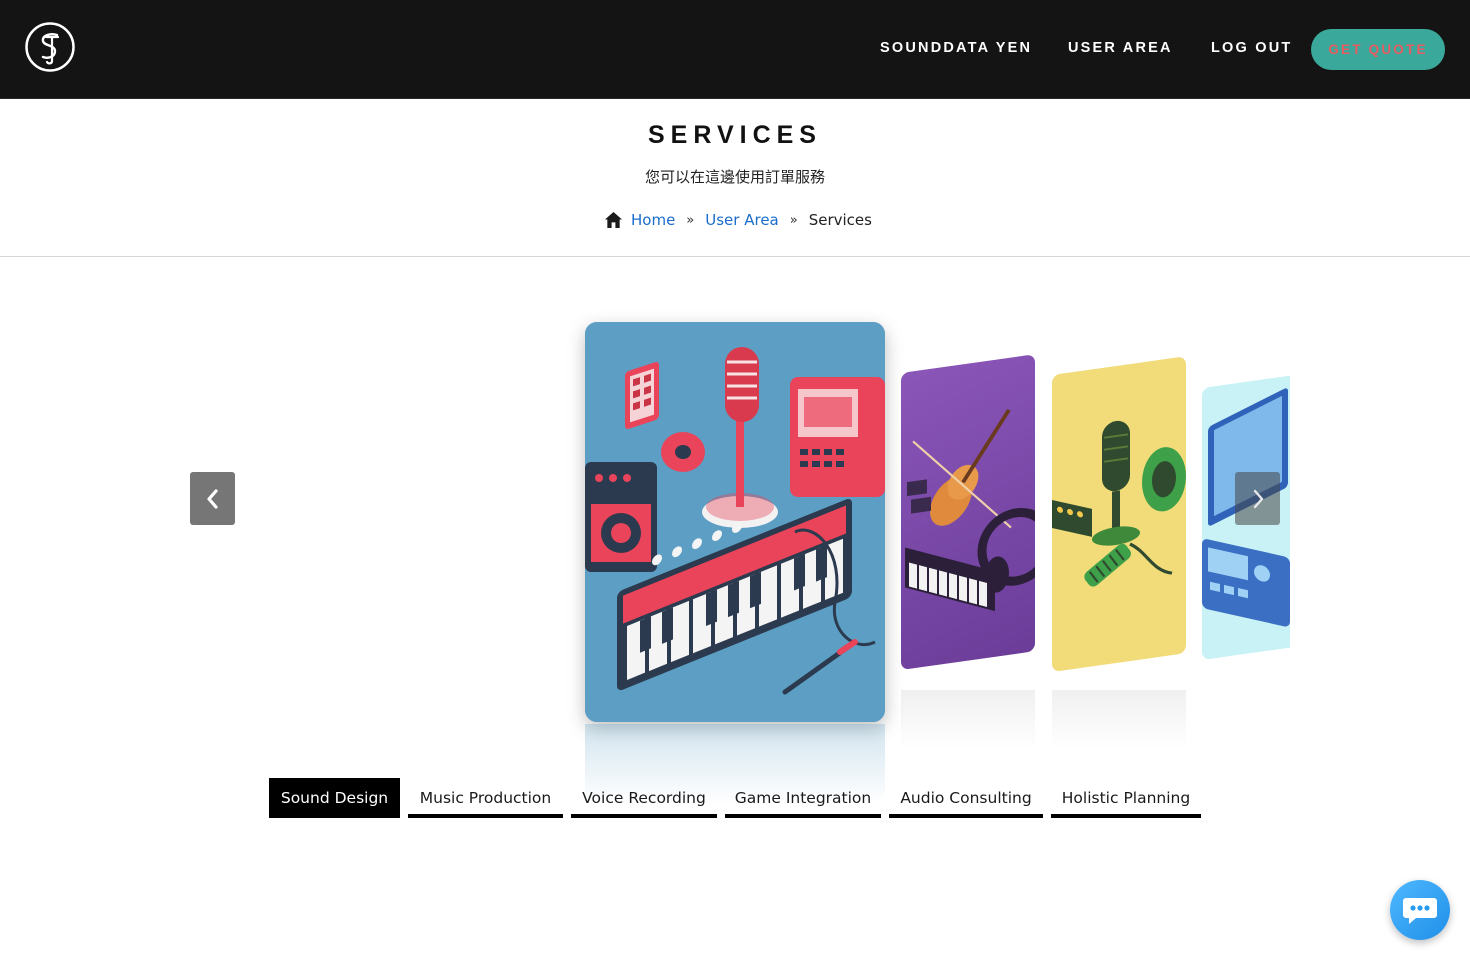 This screenshot has width=1470, height=960. I want to click on chat-button, so click(1420, 910).